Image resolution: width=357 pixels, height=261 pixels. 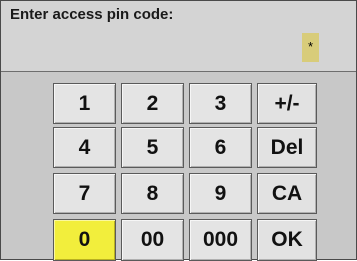 What do you see at coordinates (220, 240) in the screenshot?
I see `key-000: 000` at bounding box center [220, 240].